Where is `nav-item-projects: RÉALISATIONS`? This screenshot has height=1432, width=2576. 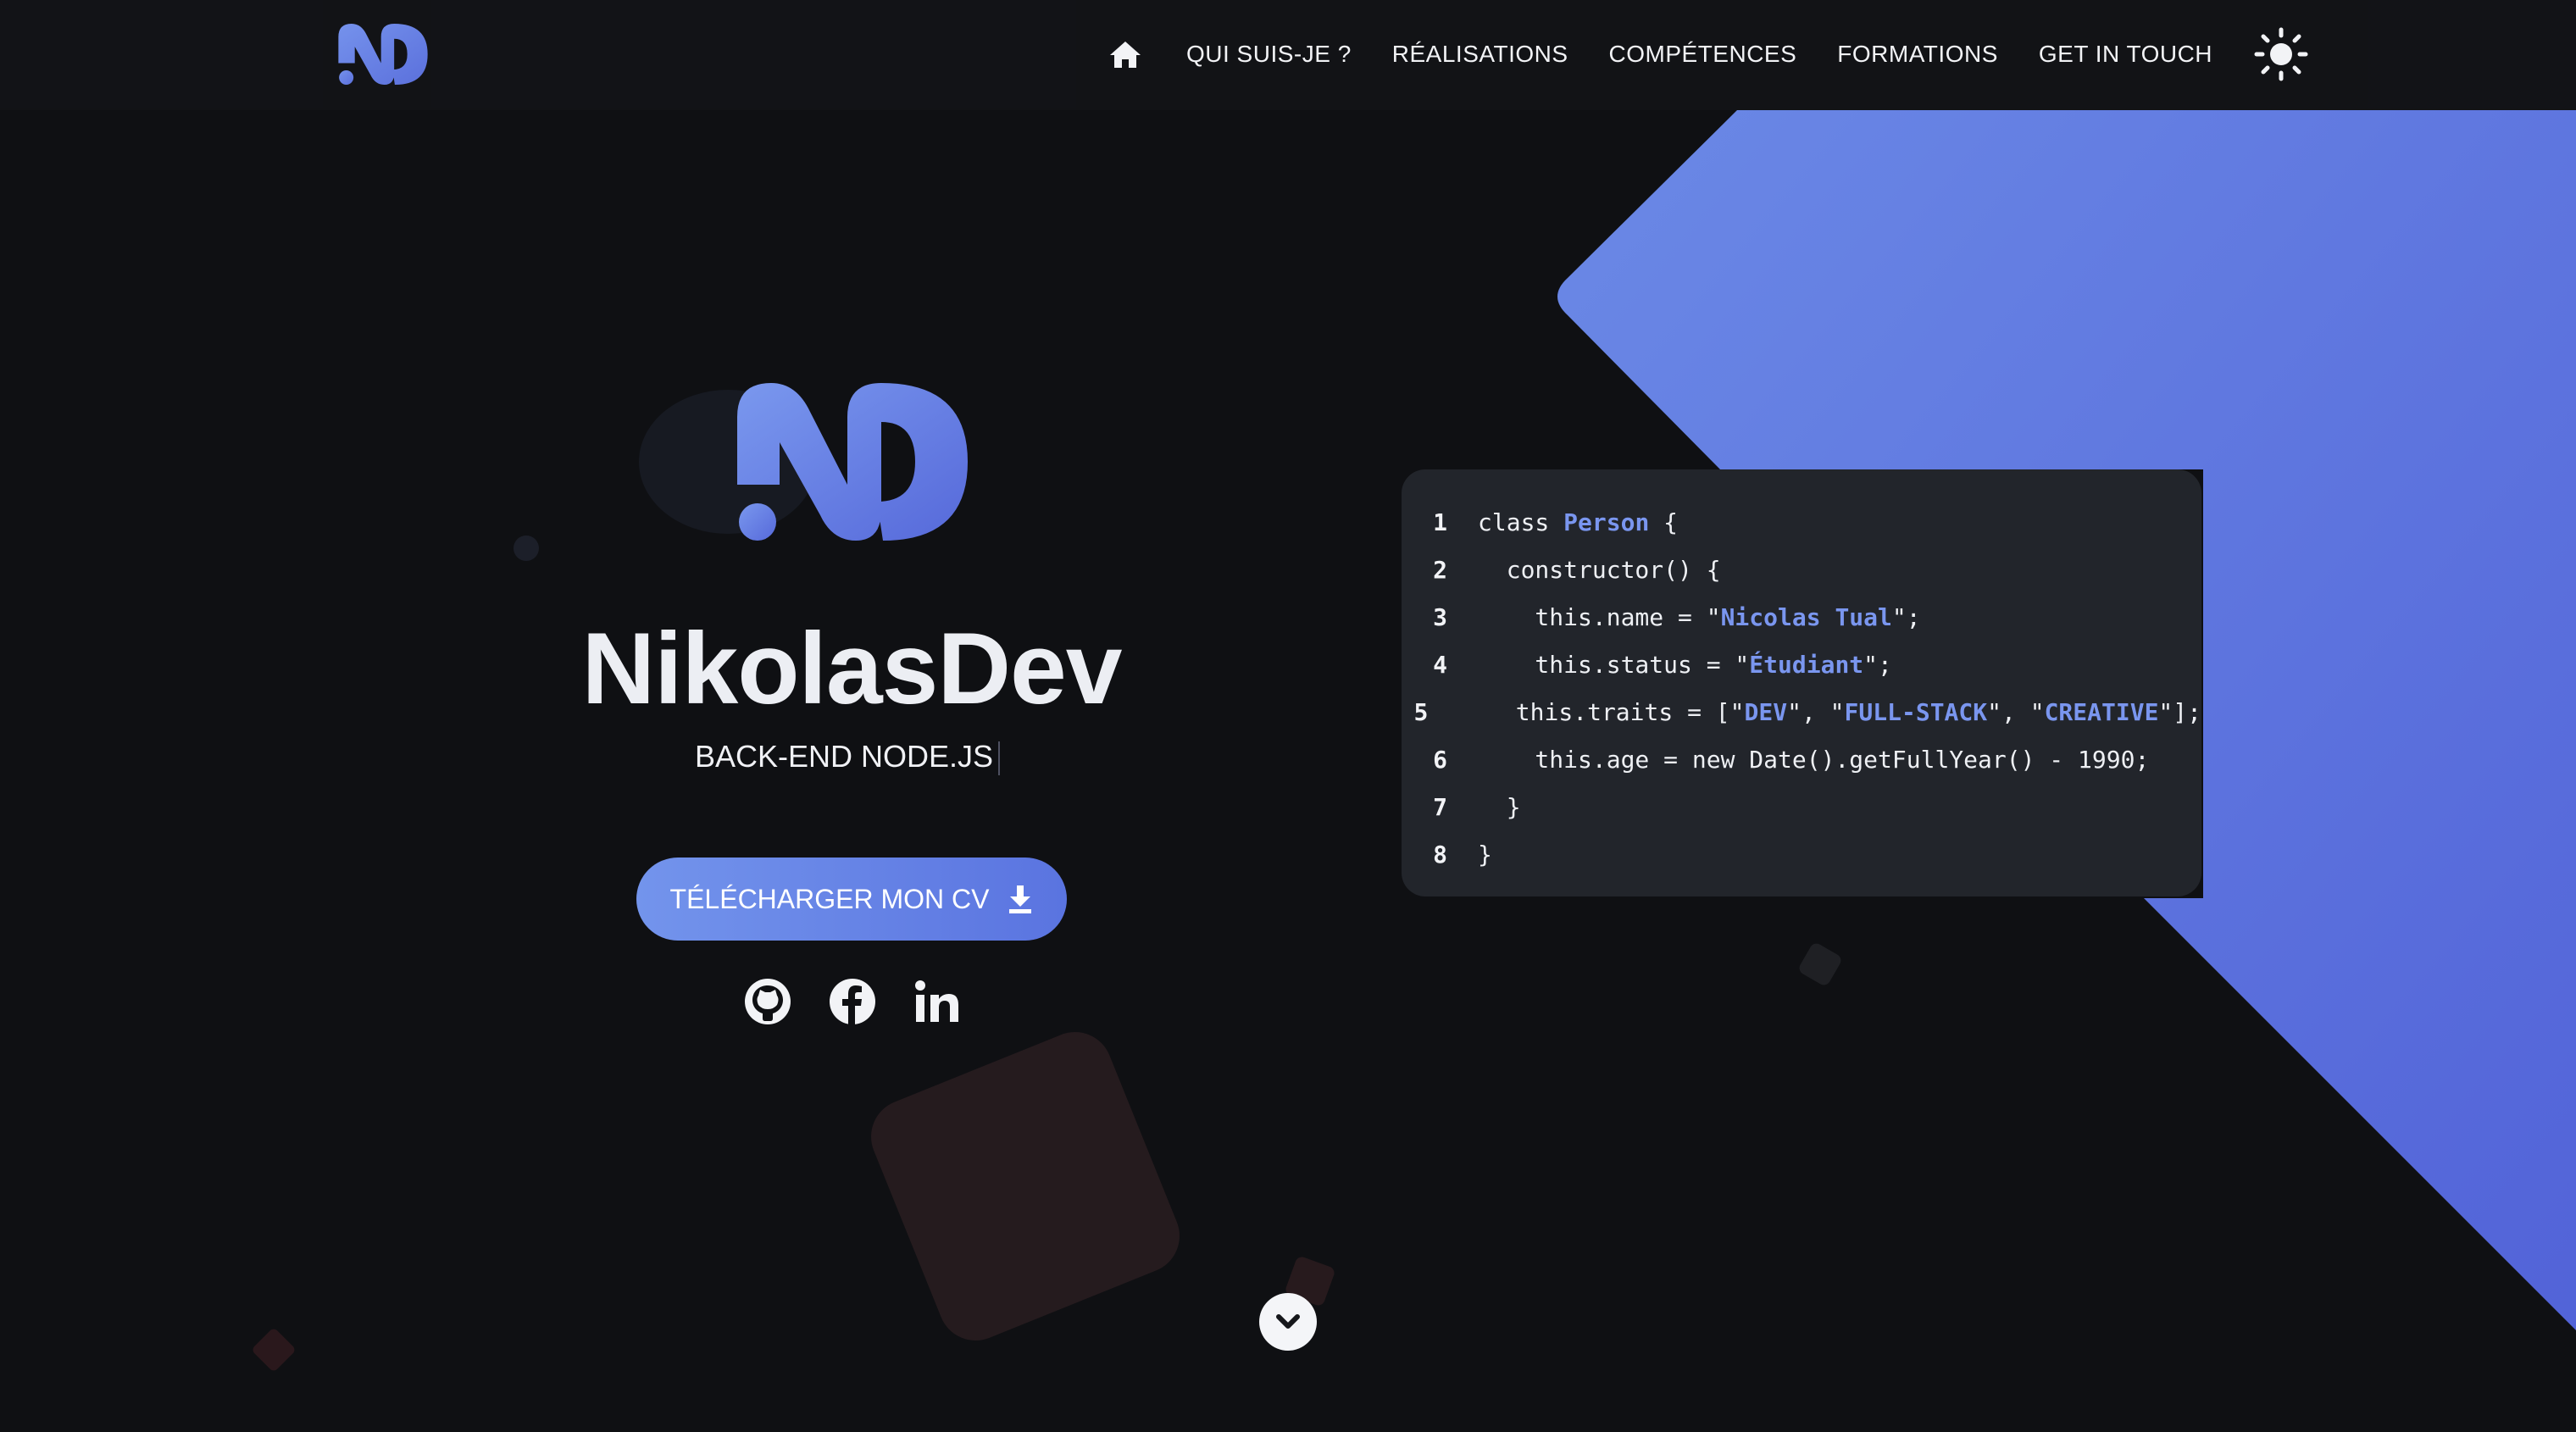
nav-item-projects: RÉALISATIONS is located at coordinates (1480, 54).